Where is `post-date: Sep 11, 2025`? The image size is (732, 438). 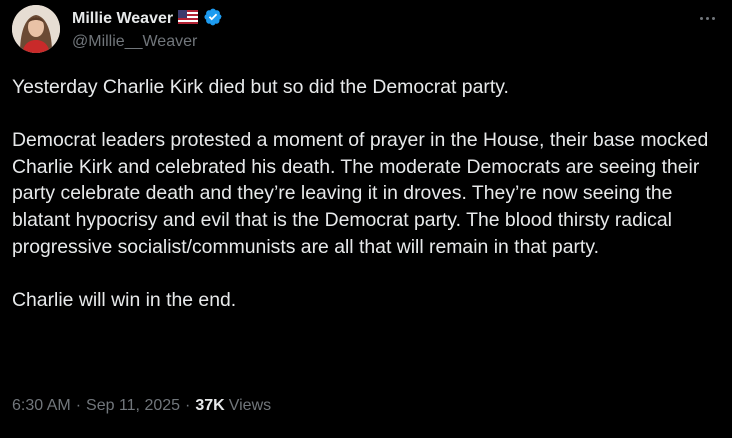 post-date: Sep 11, 2025 is located at coordinates (133, 406).